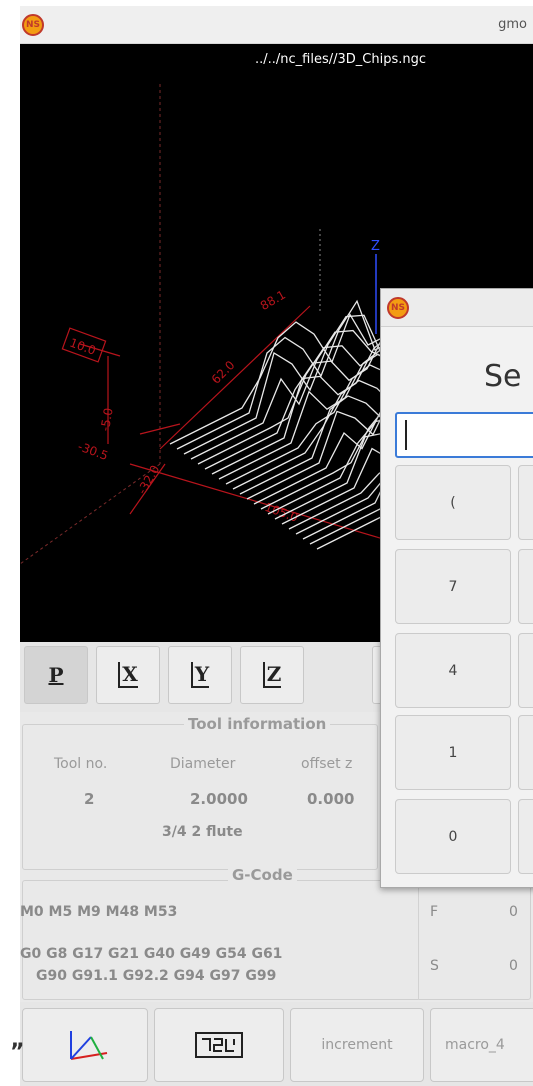 The width and height of the screenshot is (533, 1086). Describe the element at coordinates (83, 347) in the screenshot. I see `svg-text: 10.0` at that location.